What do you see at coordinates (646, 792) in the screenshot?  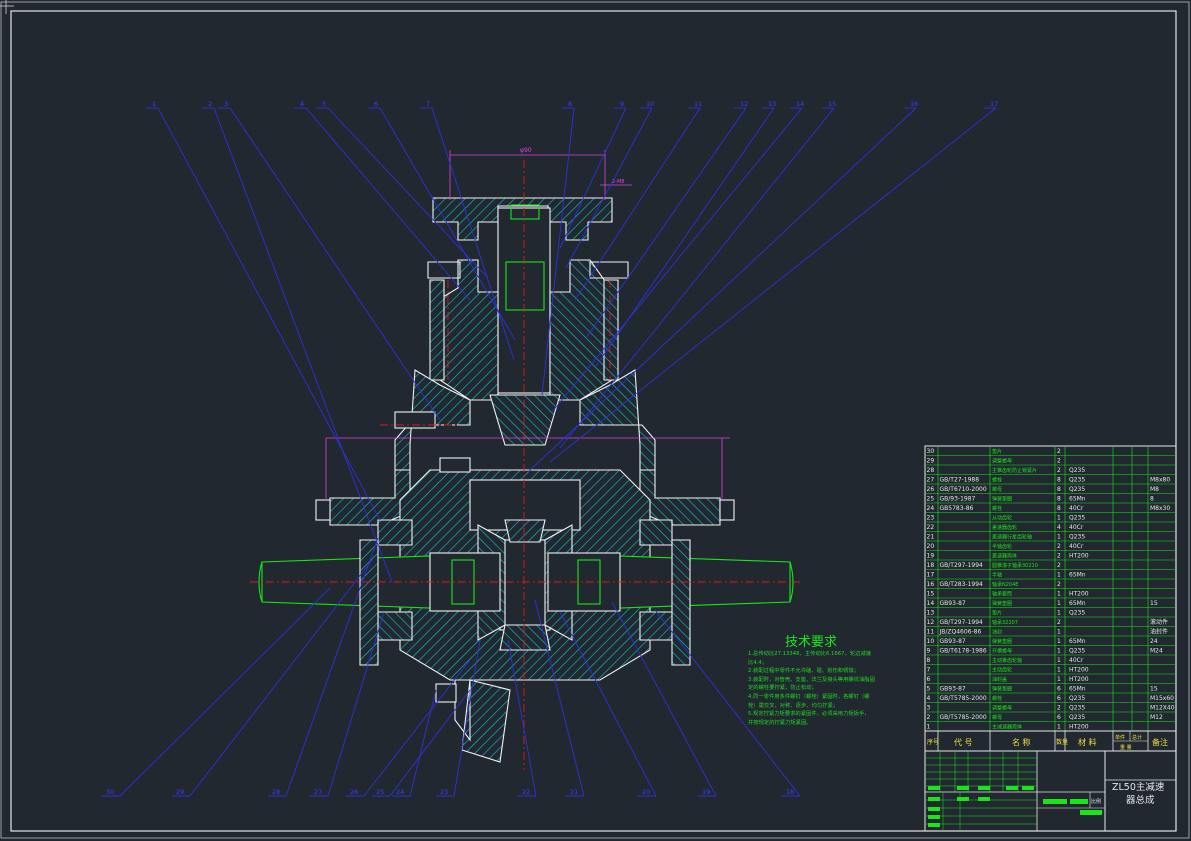 I see `balloon-bottom: 20` at bounding box center [646, 792].